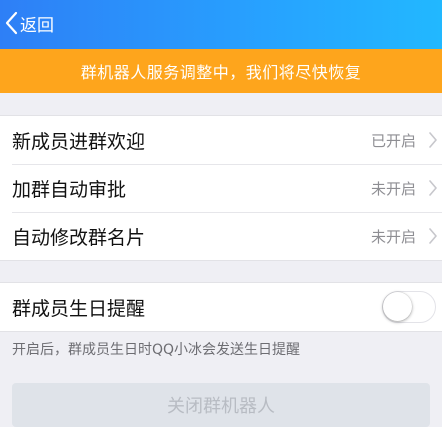 The image size is (442, 427). What do you see at coordinates (79, 141) in the screenshot?
I see `setting-label: 新成员进群欢迎` at bounding box center [79, 141].